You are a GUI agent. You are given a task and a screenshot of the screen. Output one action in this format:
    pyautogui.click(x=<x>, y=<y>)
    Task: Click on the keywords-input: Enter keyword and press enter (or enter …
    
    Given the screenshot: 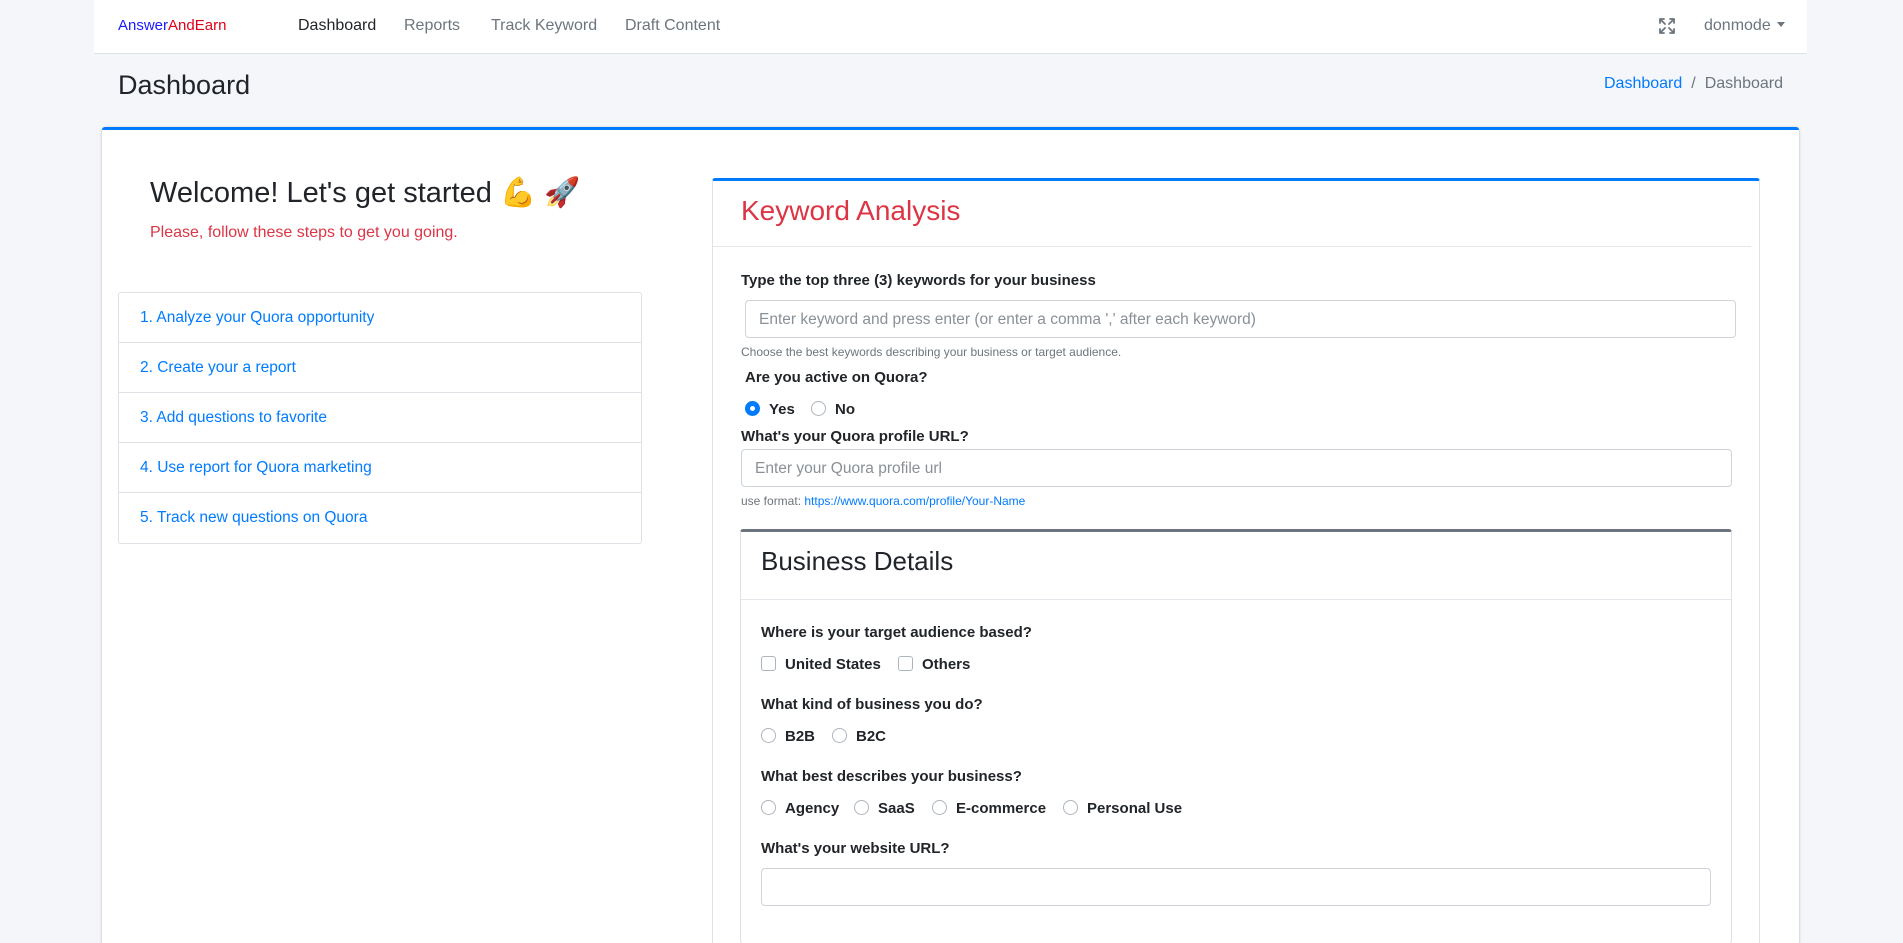 What is the action you would take?
    pyautogui.click(x=1240, y=319)
    